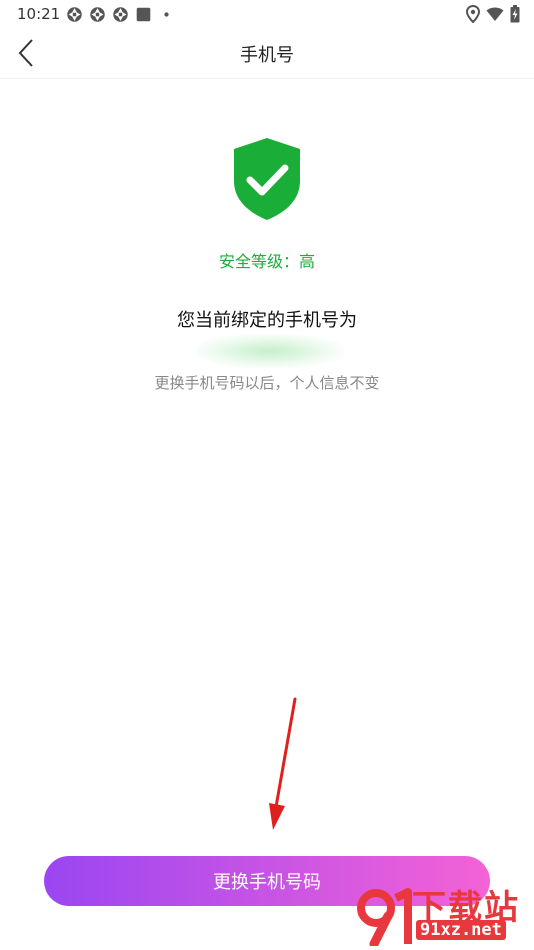  I want to click on notification-icons, so click(120, 14).